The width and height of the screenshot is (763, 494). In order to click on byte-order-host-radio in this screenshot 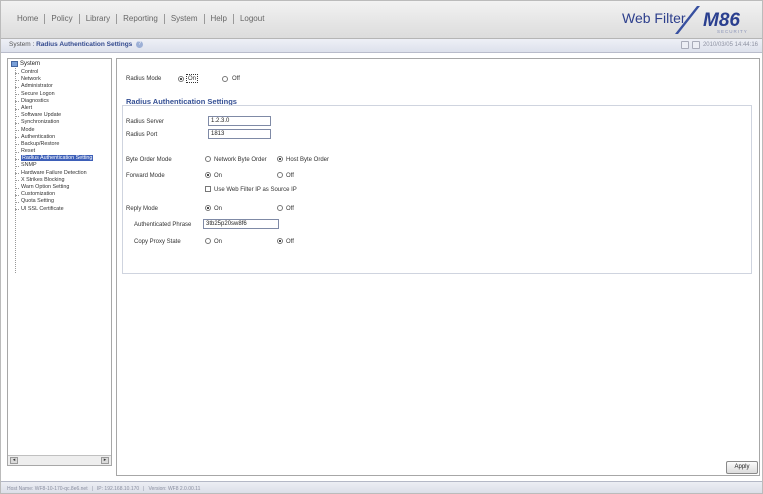, I will do `click(280, 159)`.